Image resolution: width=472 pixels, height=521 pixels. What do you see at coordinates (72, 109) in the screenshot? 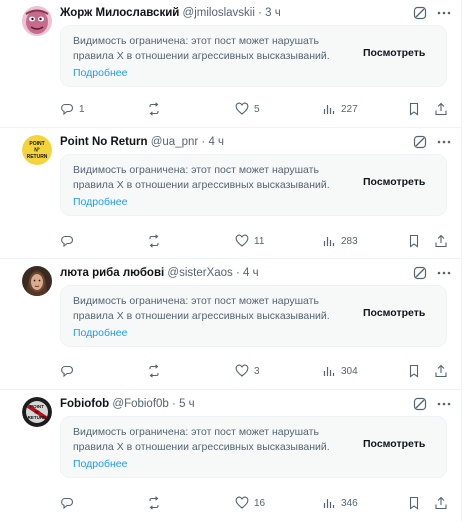
I see `reply-button: 1` at bounding box center [72, 109].